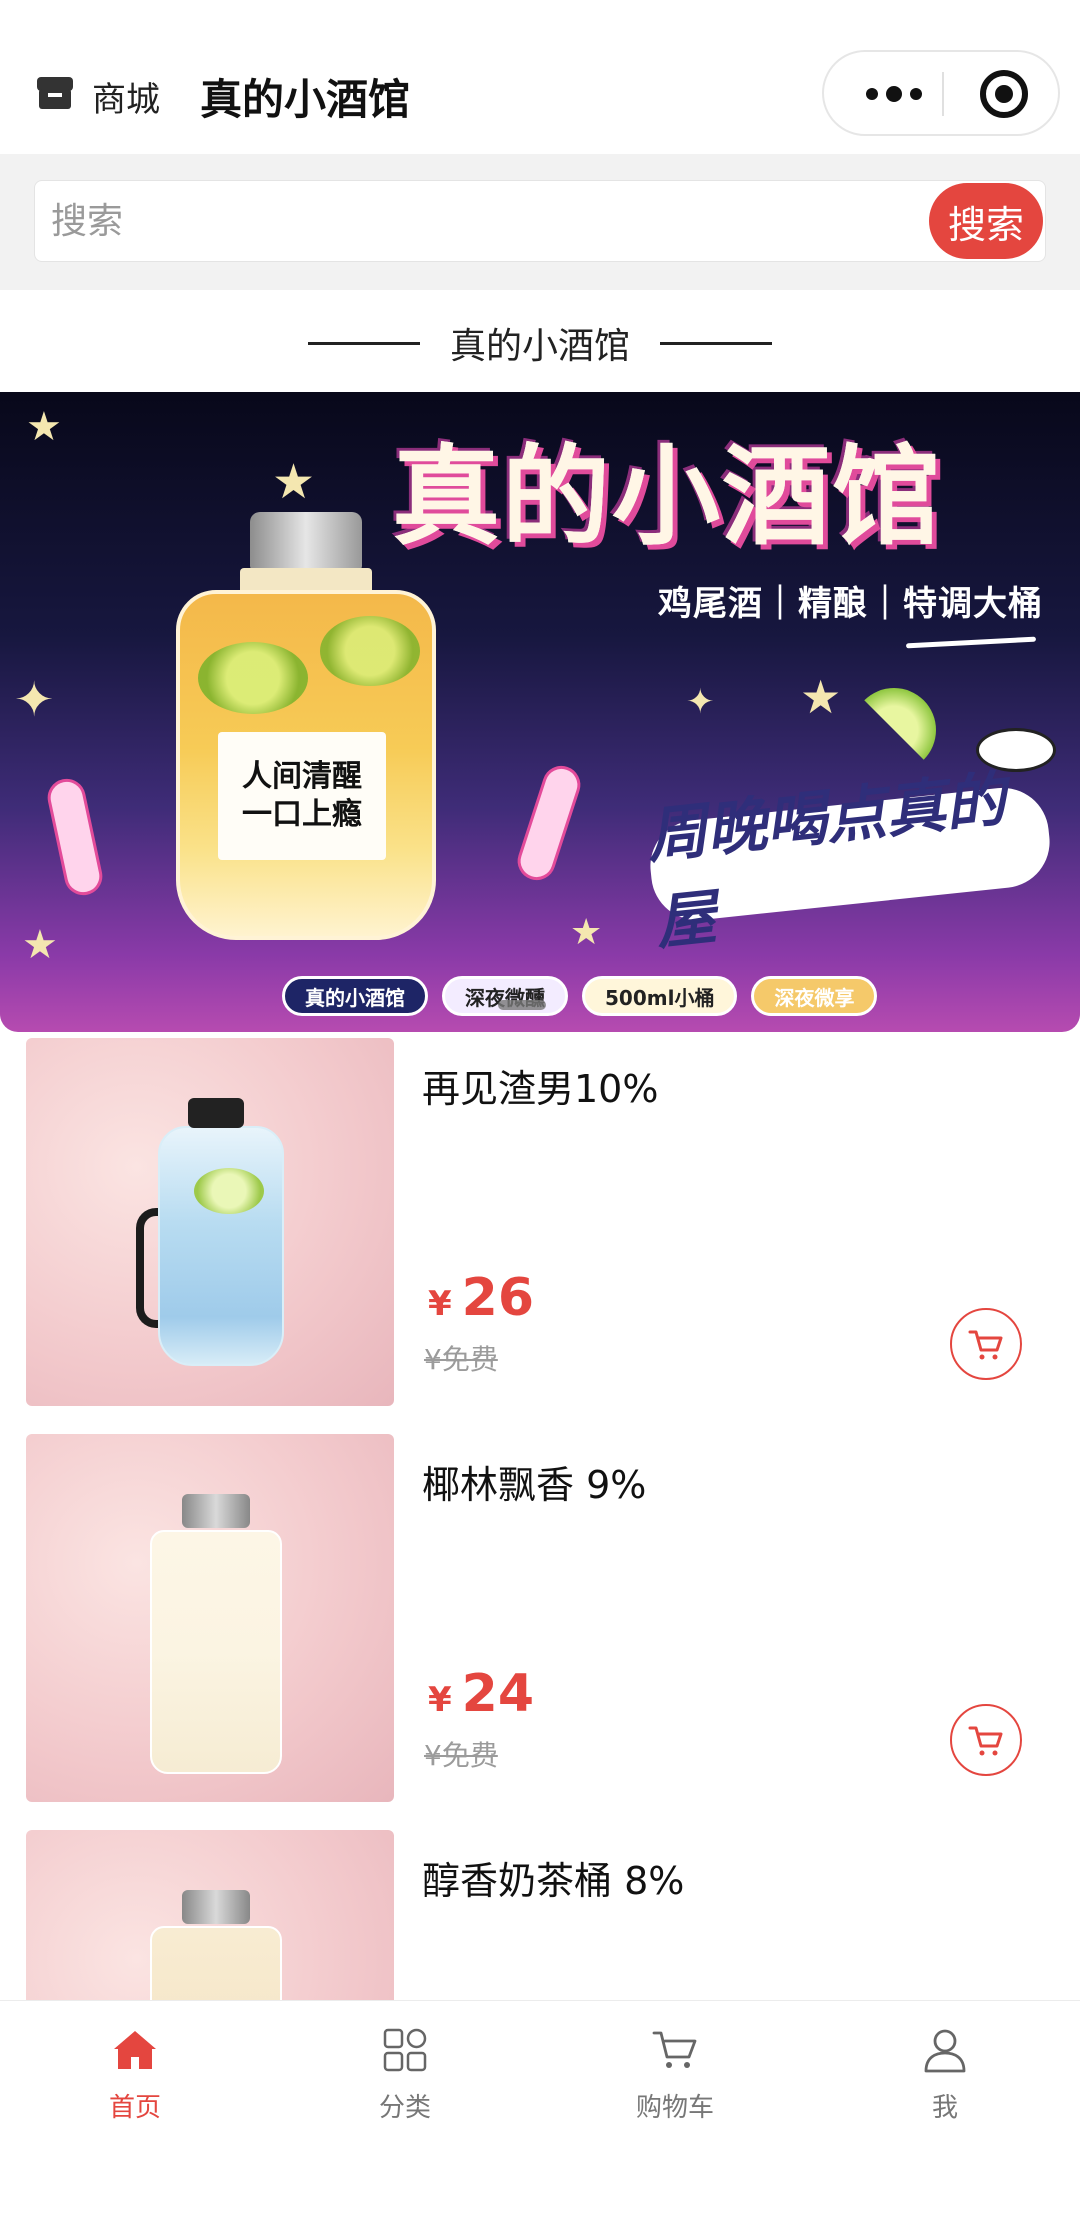 The image size is (1080, 2239). I want to click on banner-tag: 深夜微醺, so click(505, 996).